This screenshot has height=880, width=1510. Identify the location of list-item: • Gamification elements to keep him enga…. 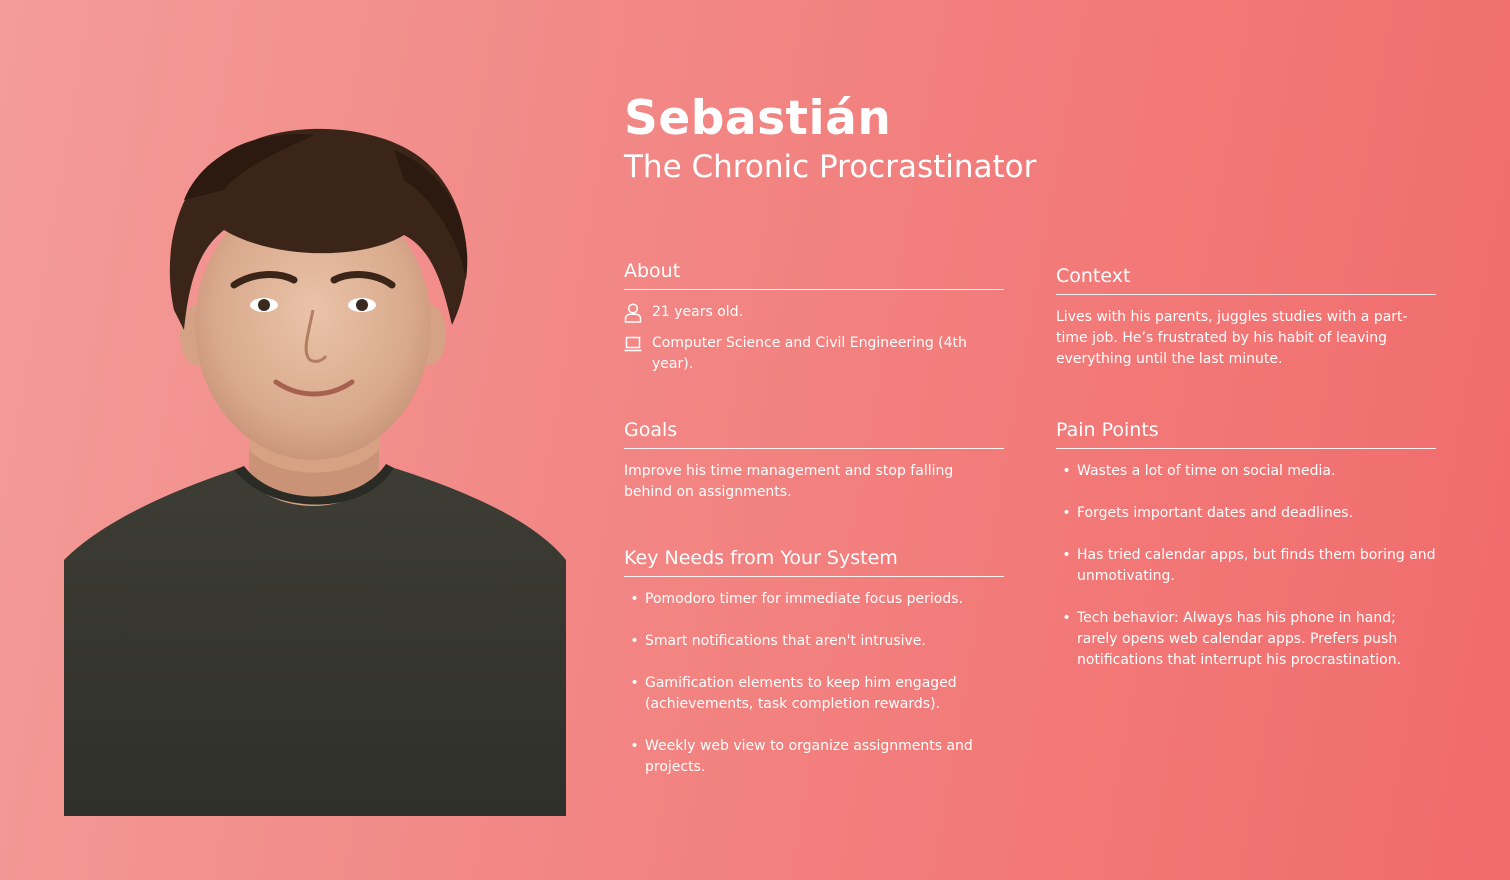
(814, 694).